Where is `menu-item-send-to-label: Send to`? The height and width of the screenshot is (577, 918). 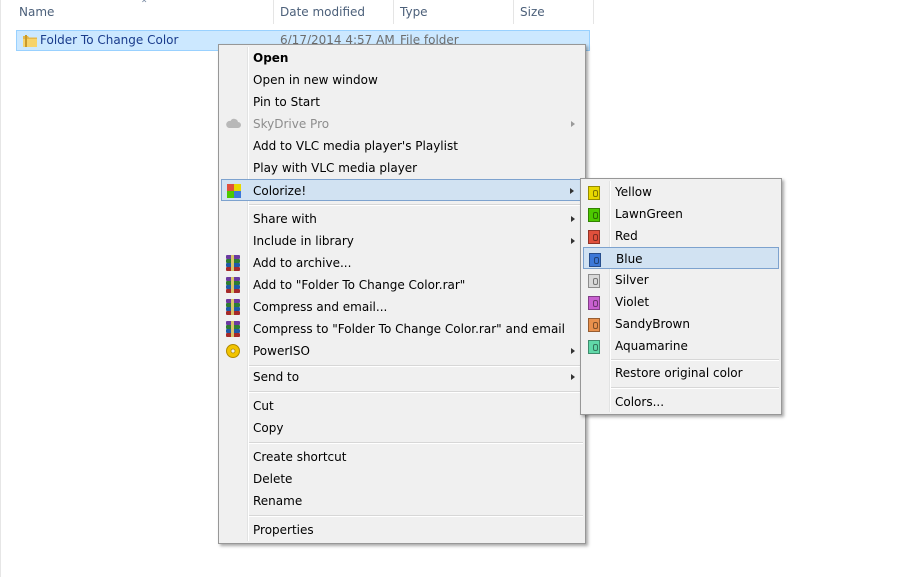
menu-item-send-to-label: Send to is located at coordinates (276, 377).